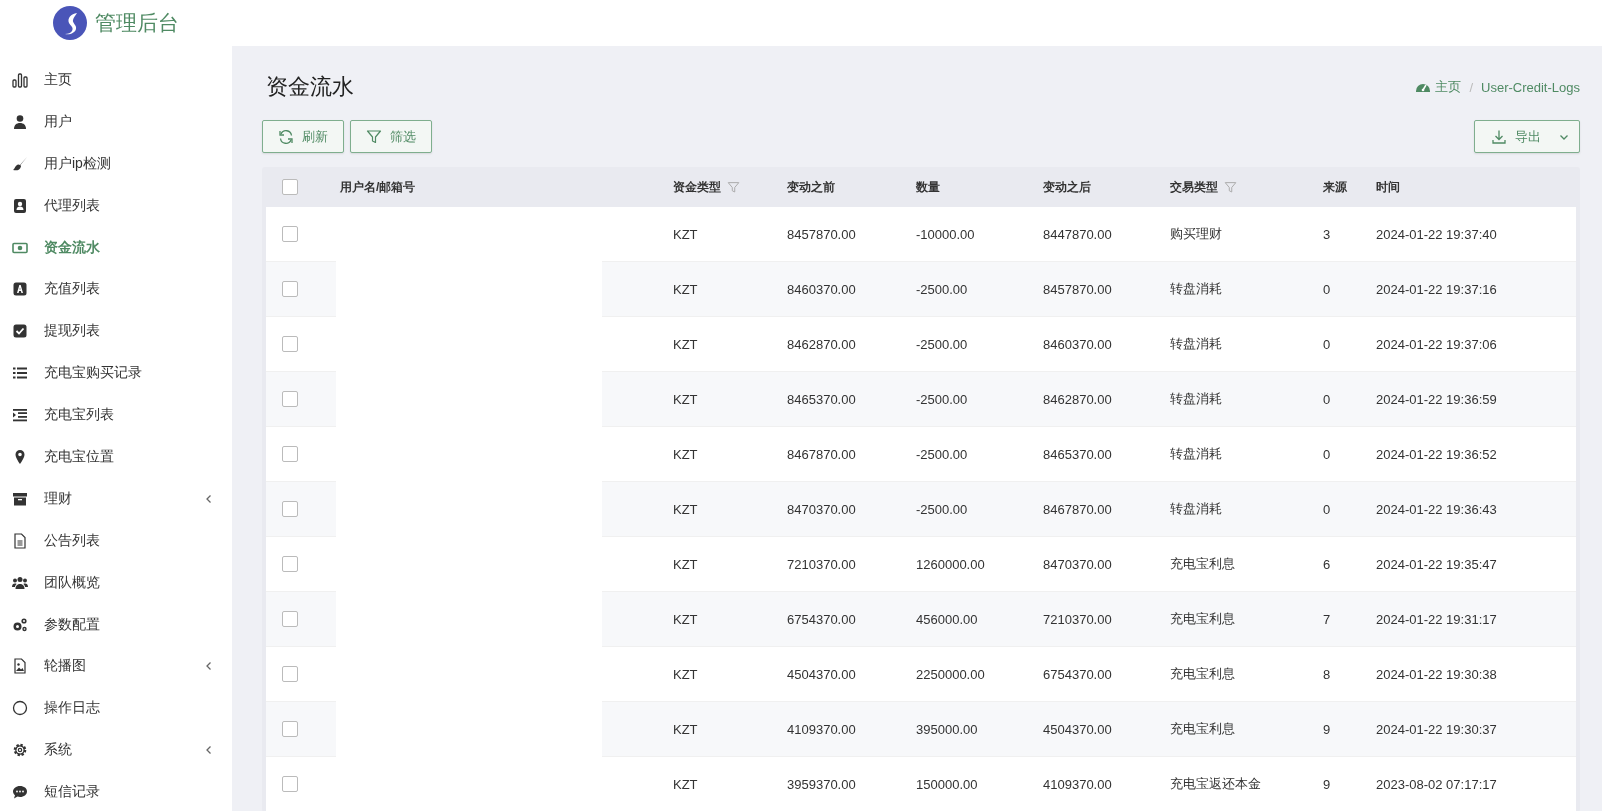 The height and width of the screenshot is (811, 1602). I want to click on table-cell: 2024-01-22 19:36:43, so click(1436, 509).